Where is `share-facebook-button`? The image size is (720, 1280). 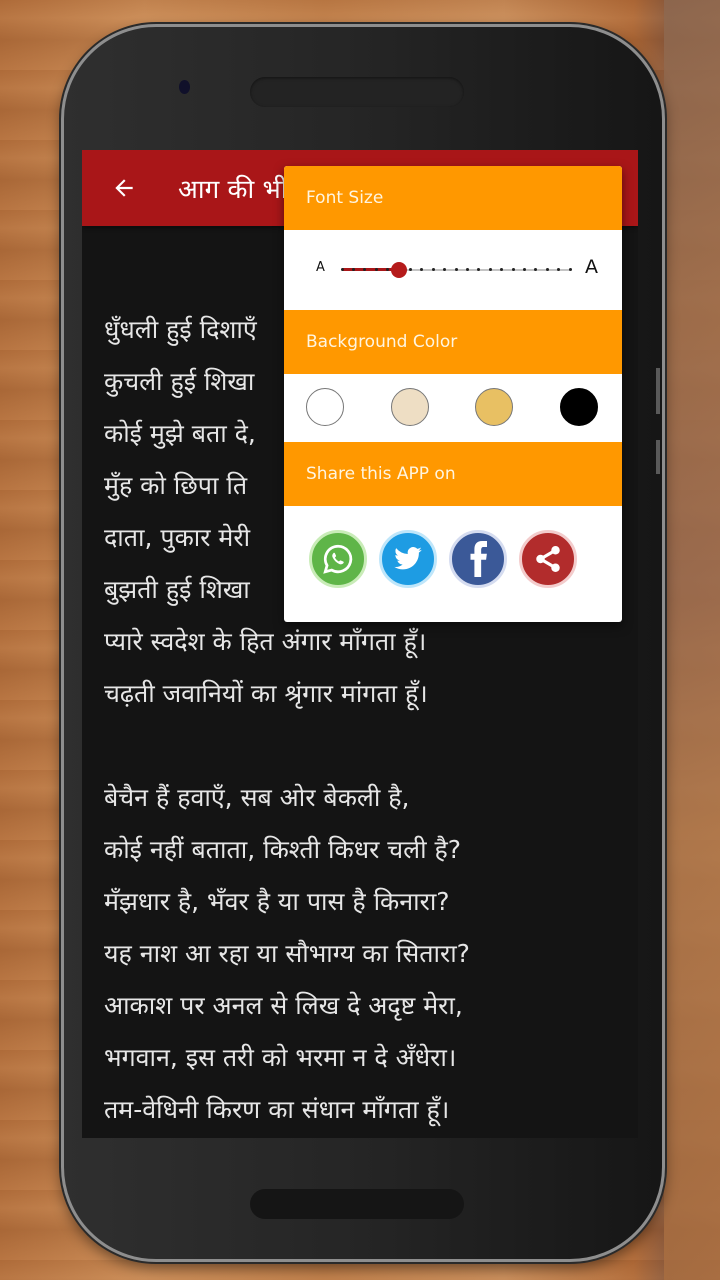
share-facebook-button is located at coordinates (478, 559).